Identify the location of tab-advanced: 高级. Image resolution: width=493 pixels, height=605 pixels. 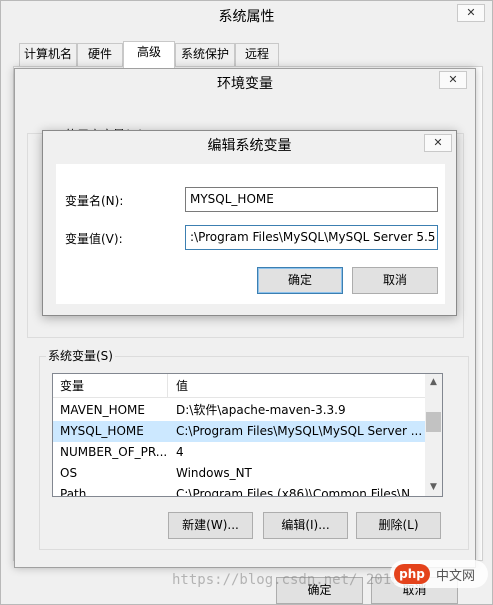
(149, 54).